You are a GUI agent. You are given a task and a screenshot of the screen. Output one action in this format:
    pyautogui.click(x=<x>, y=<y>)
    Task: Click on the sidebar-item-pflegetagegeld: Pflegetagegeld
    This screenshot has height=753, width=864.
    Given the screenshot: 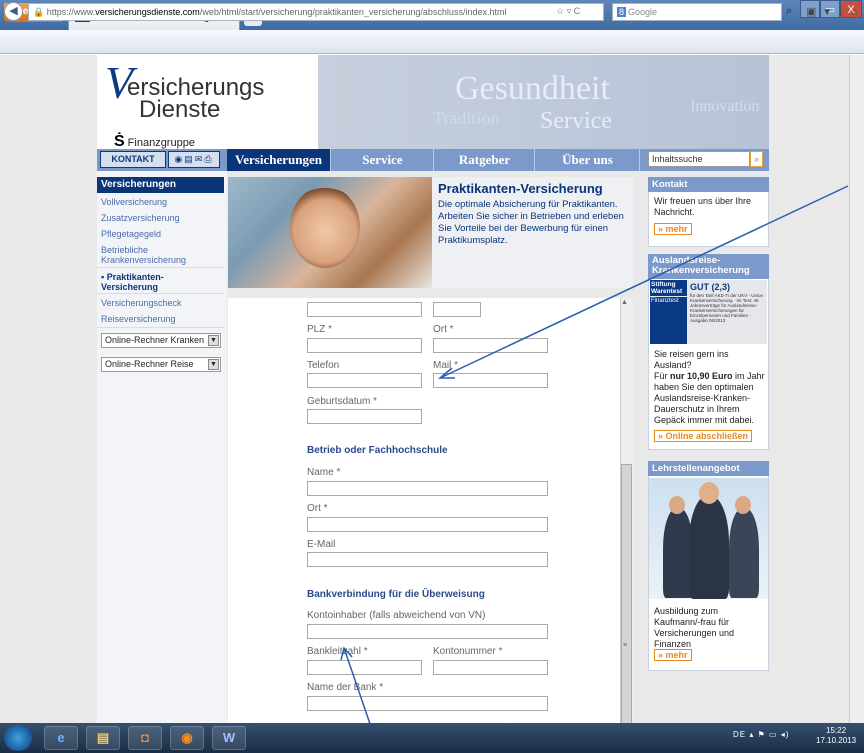 What is the action you would take?
    pyautogui.click(x=160, y=234)
    